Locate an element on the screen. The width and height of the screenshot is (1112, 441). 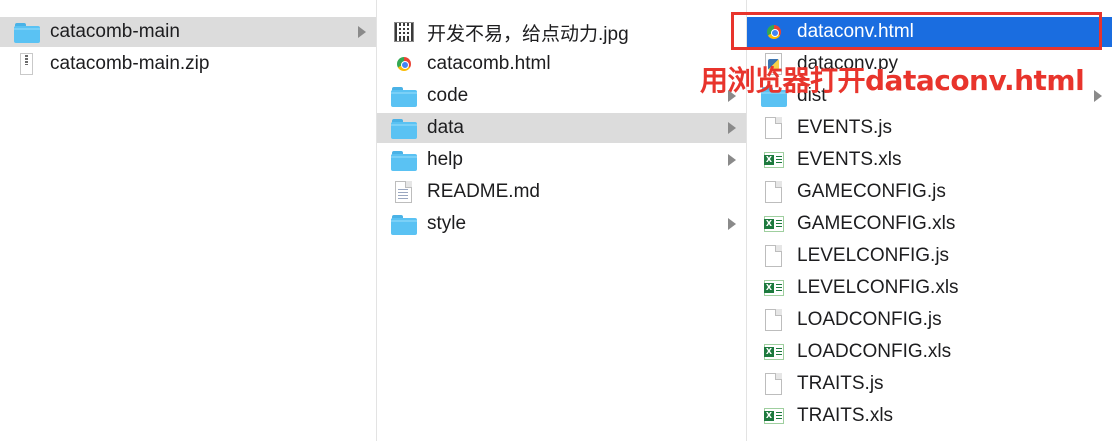
row-traits-xls: X TRAITS.xls is located at coordinates (929, 416).